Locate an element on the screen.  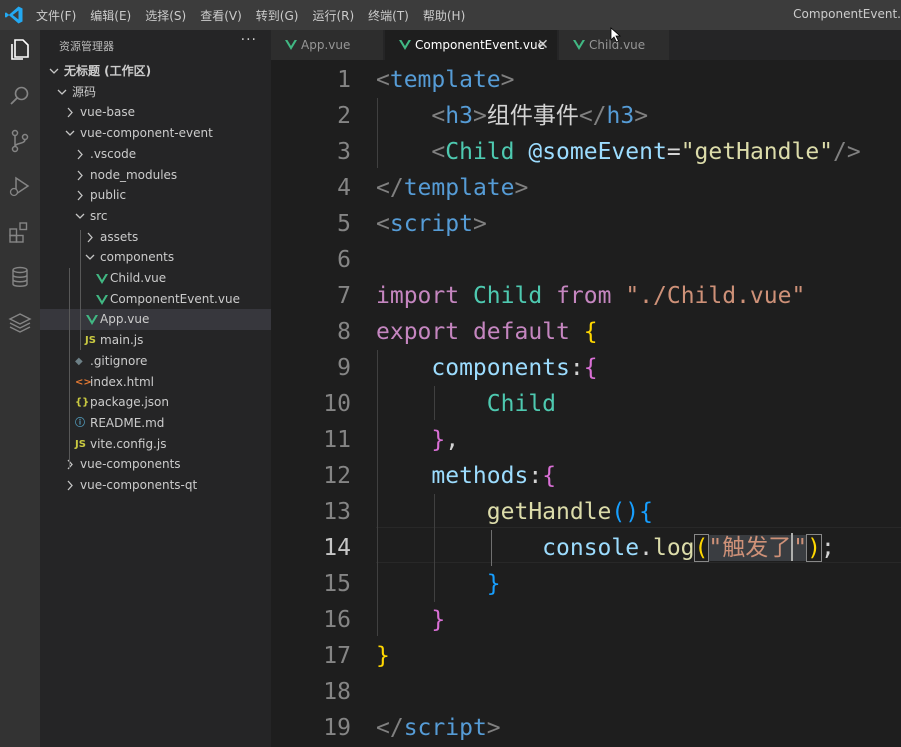
tree-item-label: node_modules is located at coordinates (134, 174).